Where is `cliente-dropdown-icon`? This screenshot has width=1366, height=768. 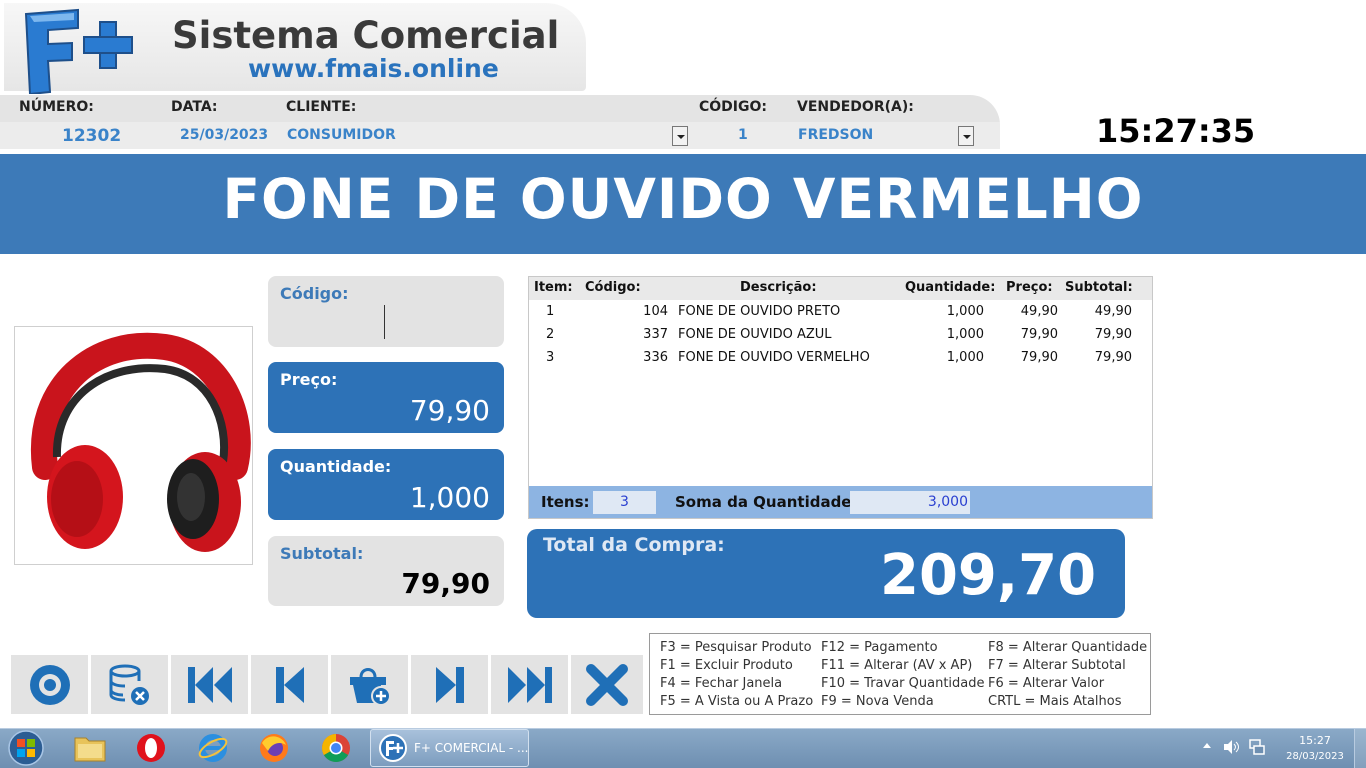
cliente-dropdown-icon is located at coordinates (680, 136).